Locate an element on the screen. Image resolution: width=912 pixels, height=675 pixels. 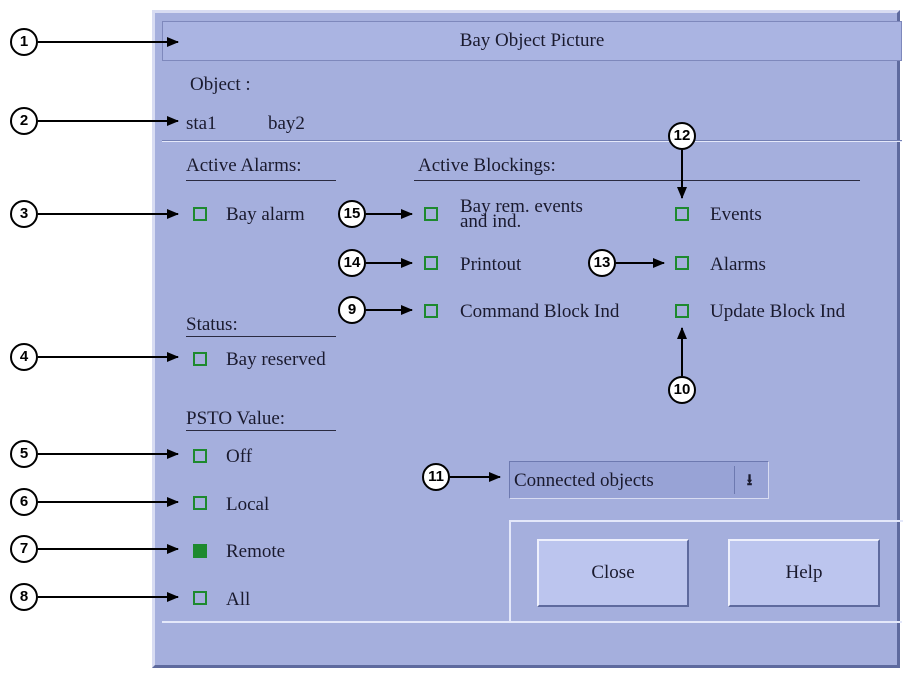
object-station: sta1 is located at coordinates (201, 123).